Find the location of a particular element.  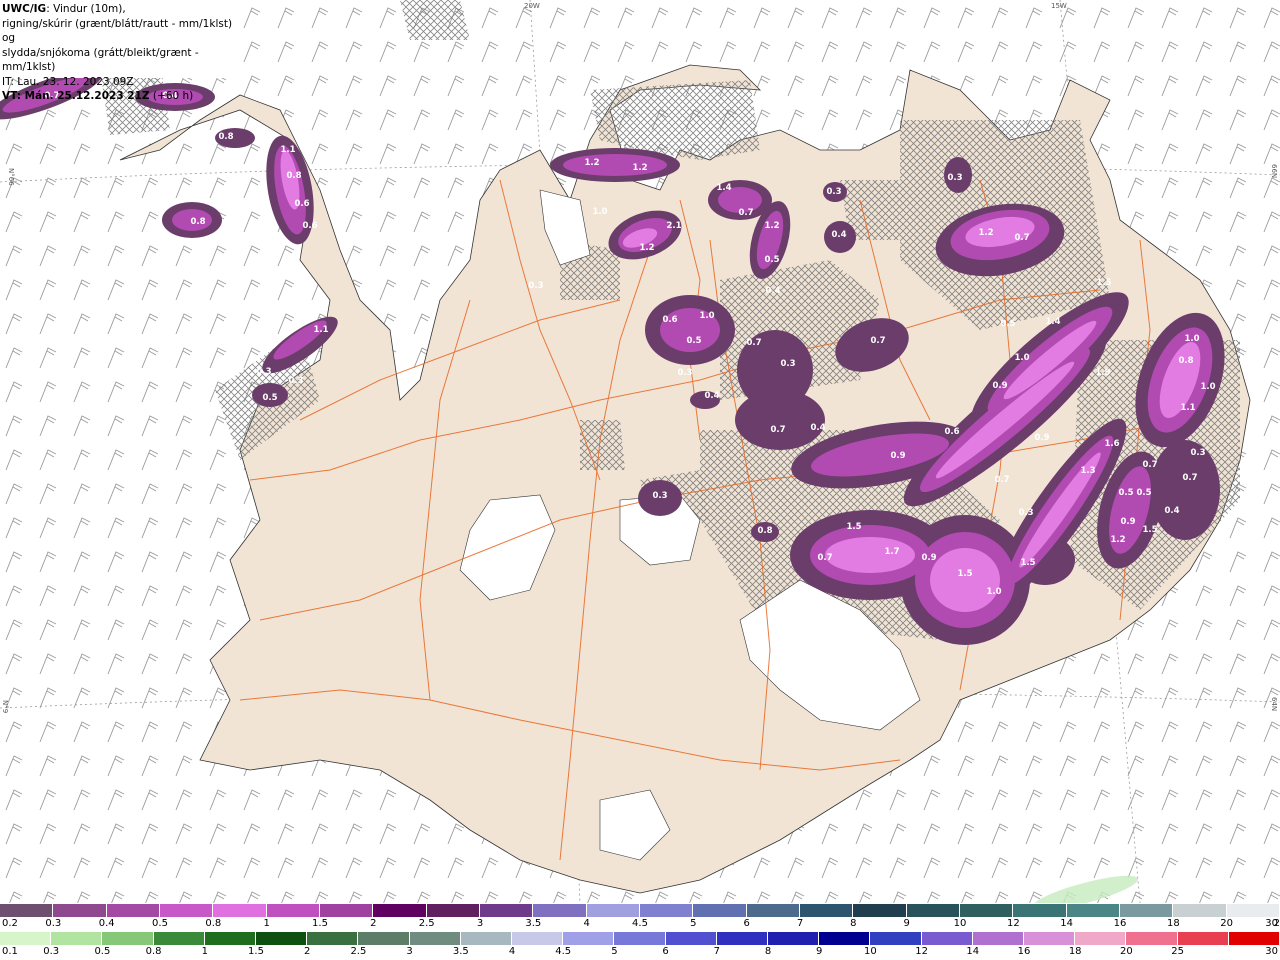

snow-color-scale is located at coordinates (640, 910).